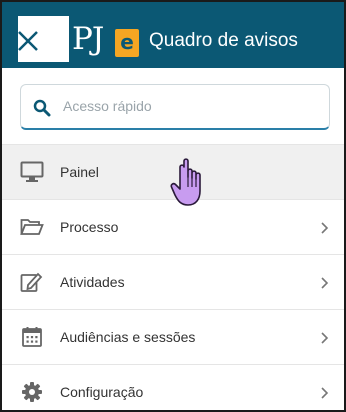 The image size is (346, 412). I want to click on menu-item-label: Painel, so click(79, 172).